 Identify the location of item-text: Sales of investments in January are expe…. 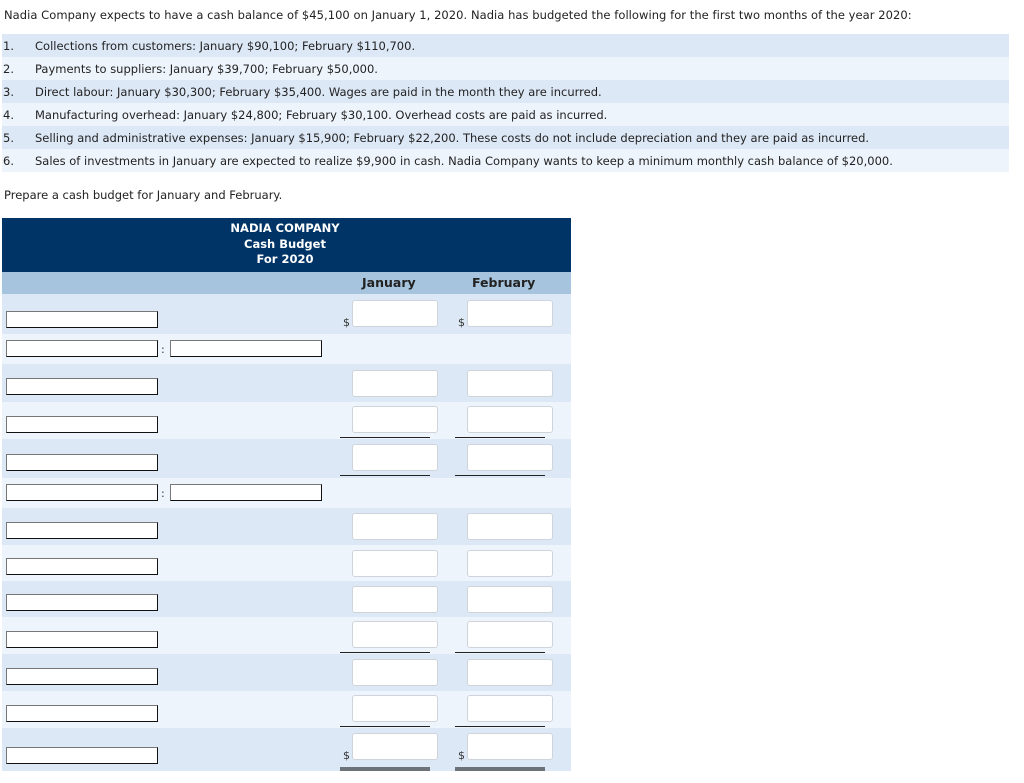
(464, 160).